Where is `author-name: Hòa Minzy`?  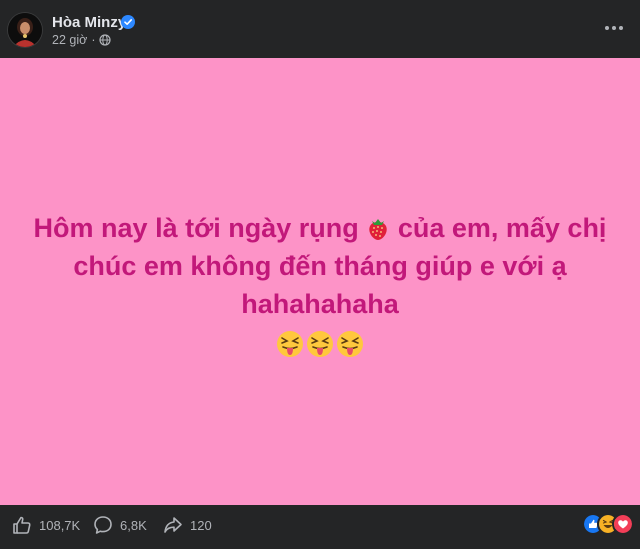
author-name: Hòa Minzy is located at coordinates (89, 22).